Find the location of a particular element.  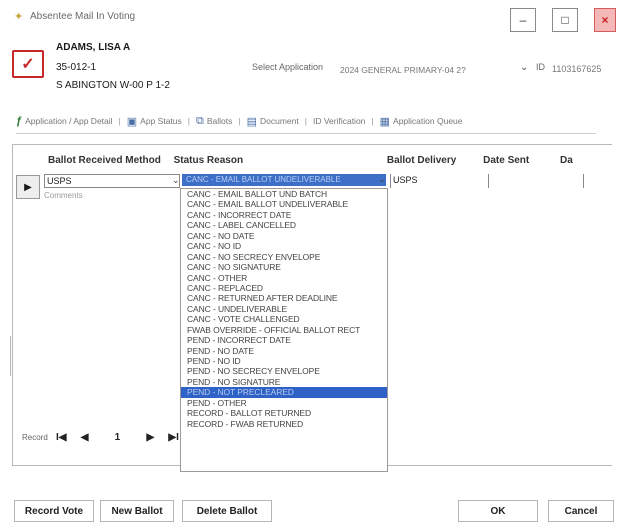

document-icon: ▤ is located at coordinates (251, 121).